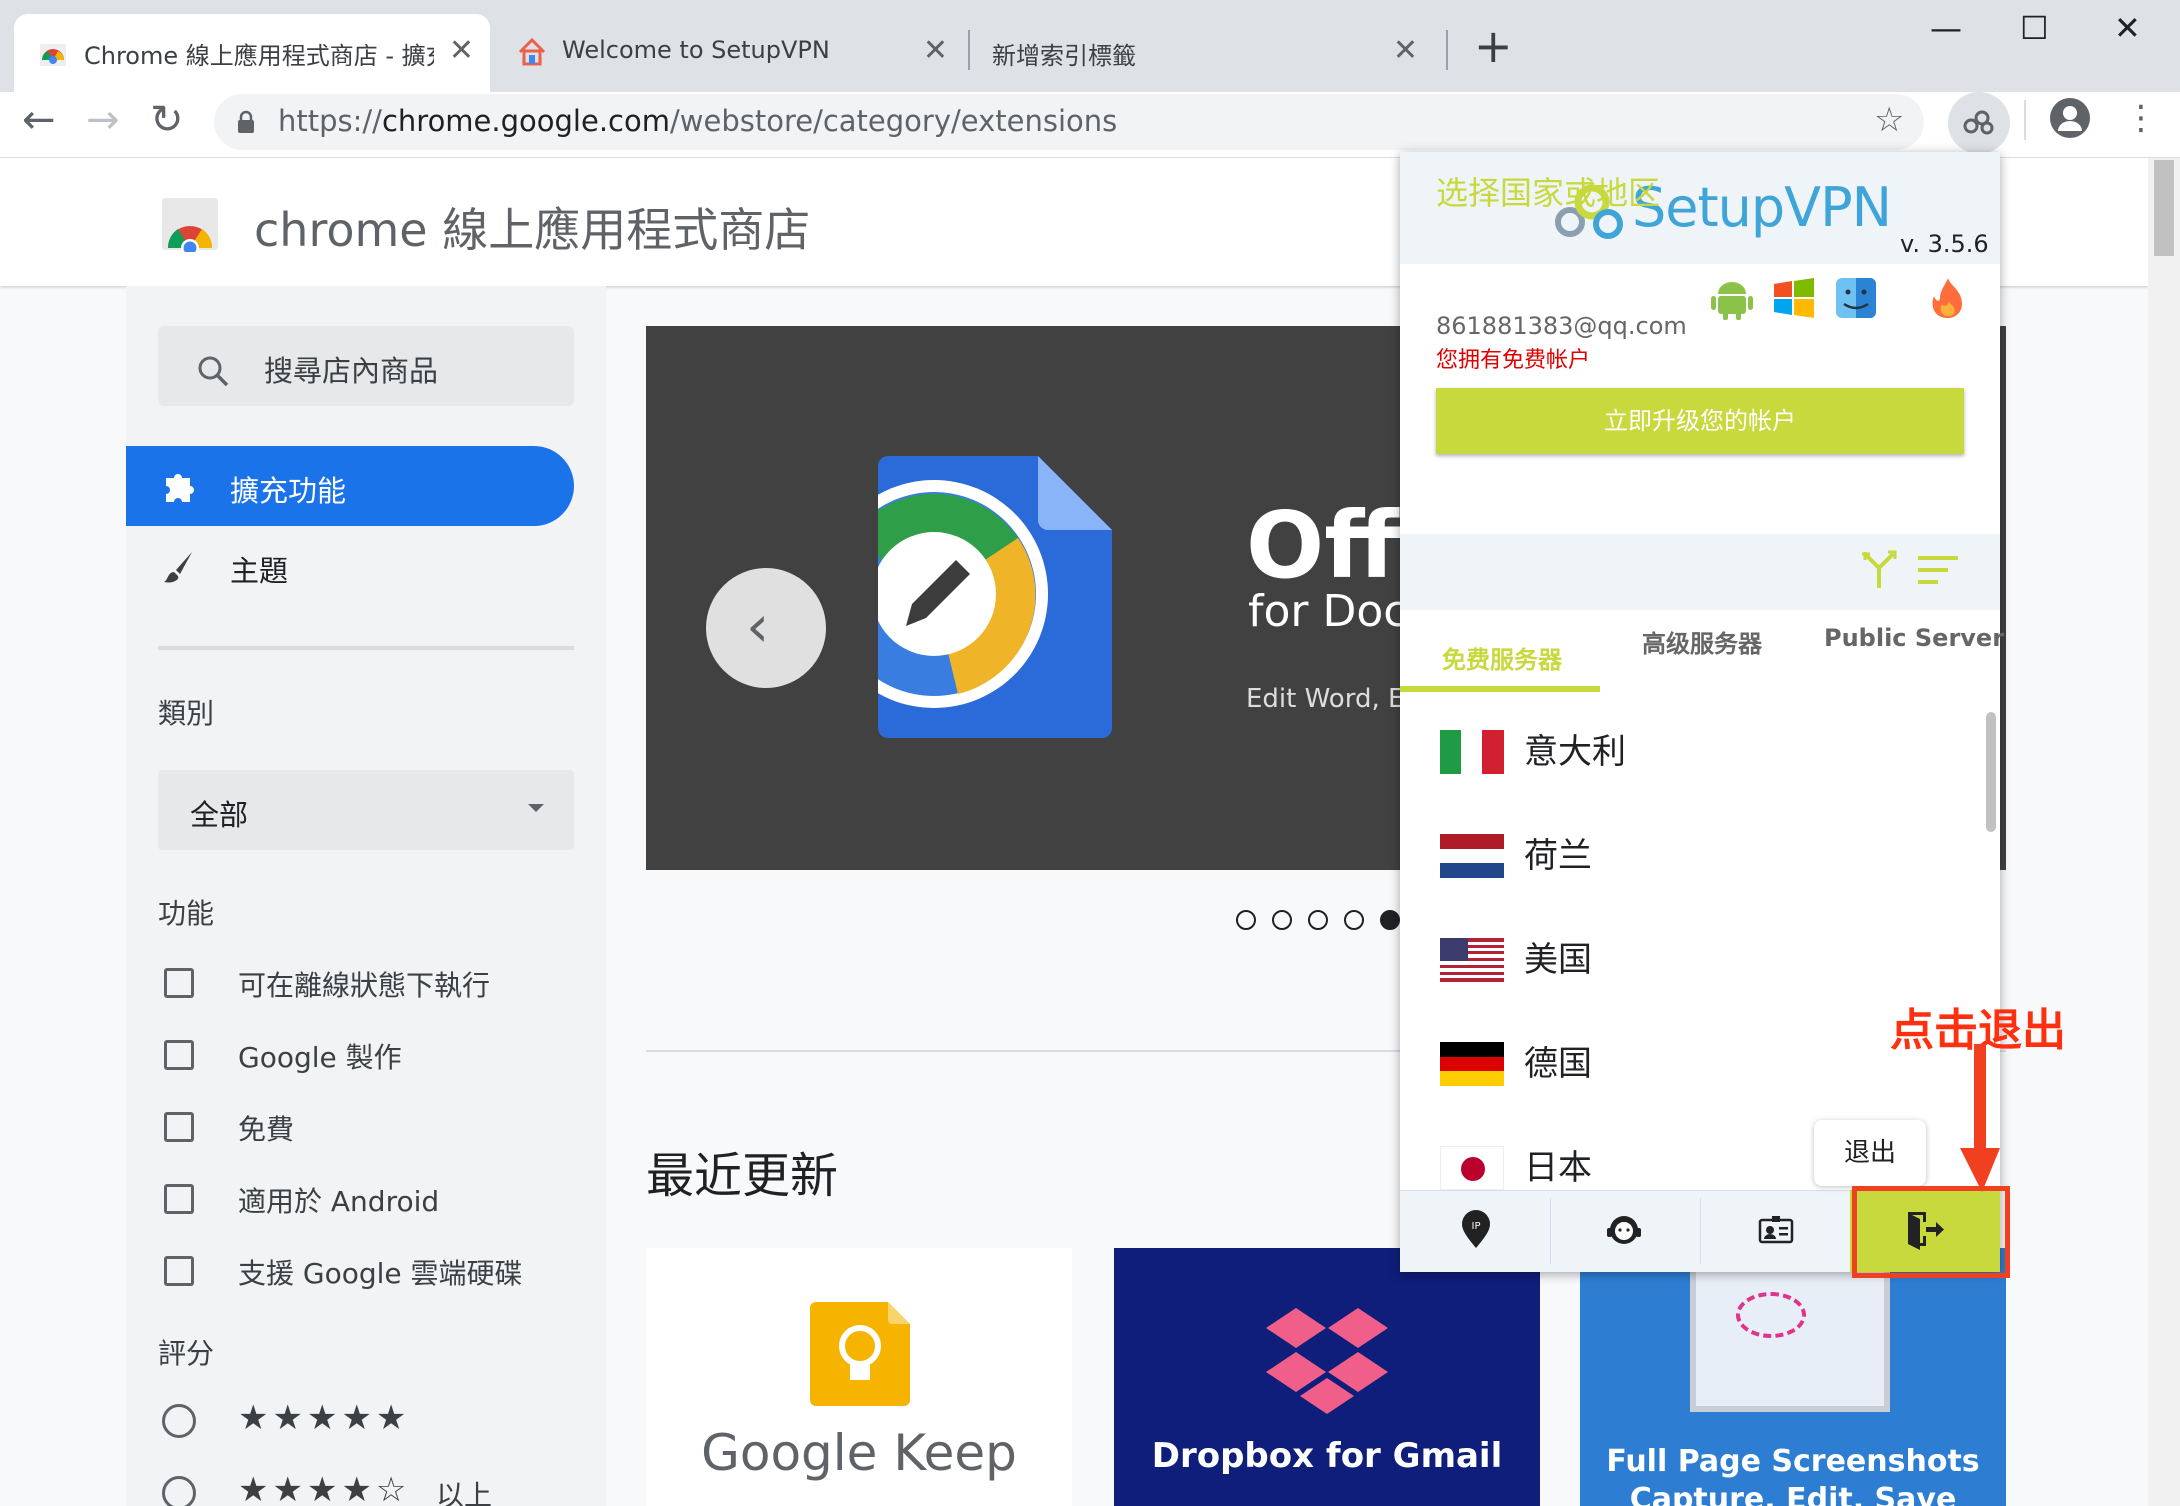 Image resolution: width=2180 pixels, height=1506 pixels. Describe the element at coordinates (186, 713) in the screenshot. I see `category-heading: 類別` at that location.